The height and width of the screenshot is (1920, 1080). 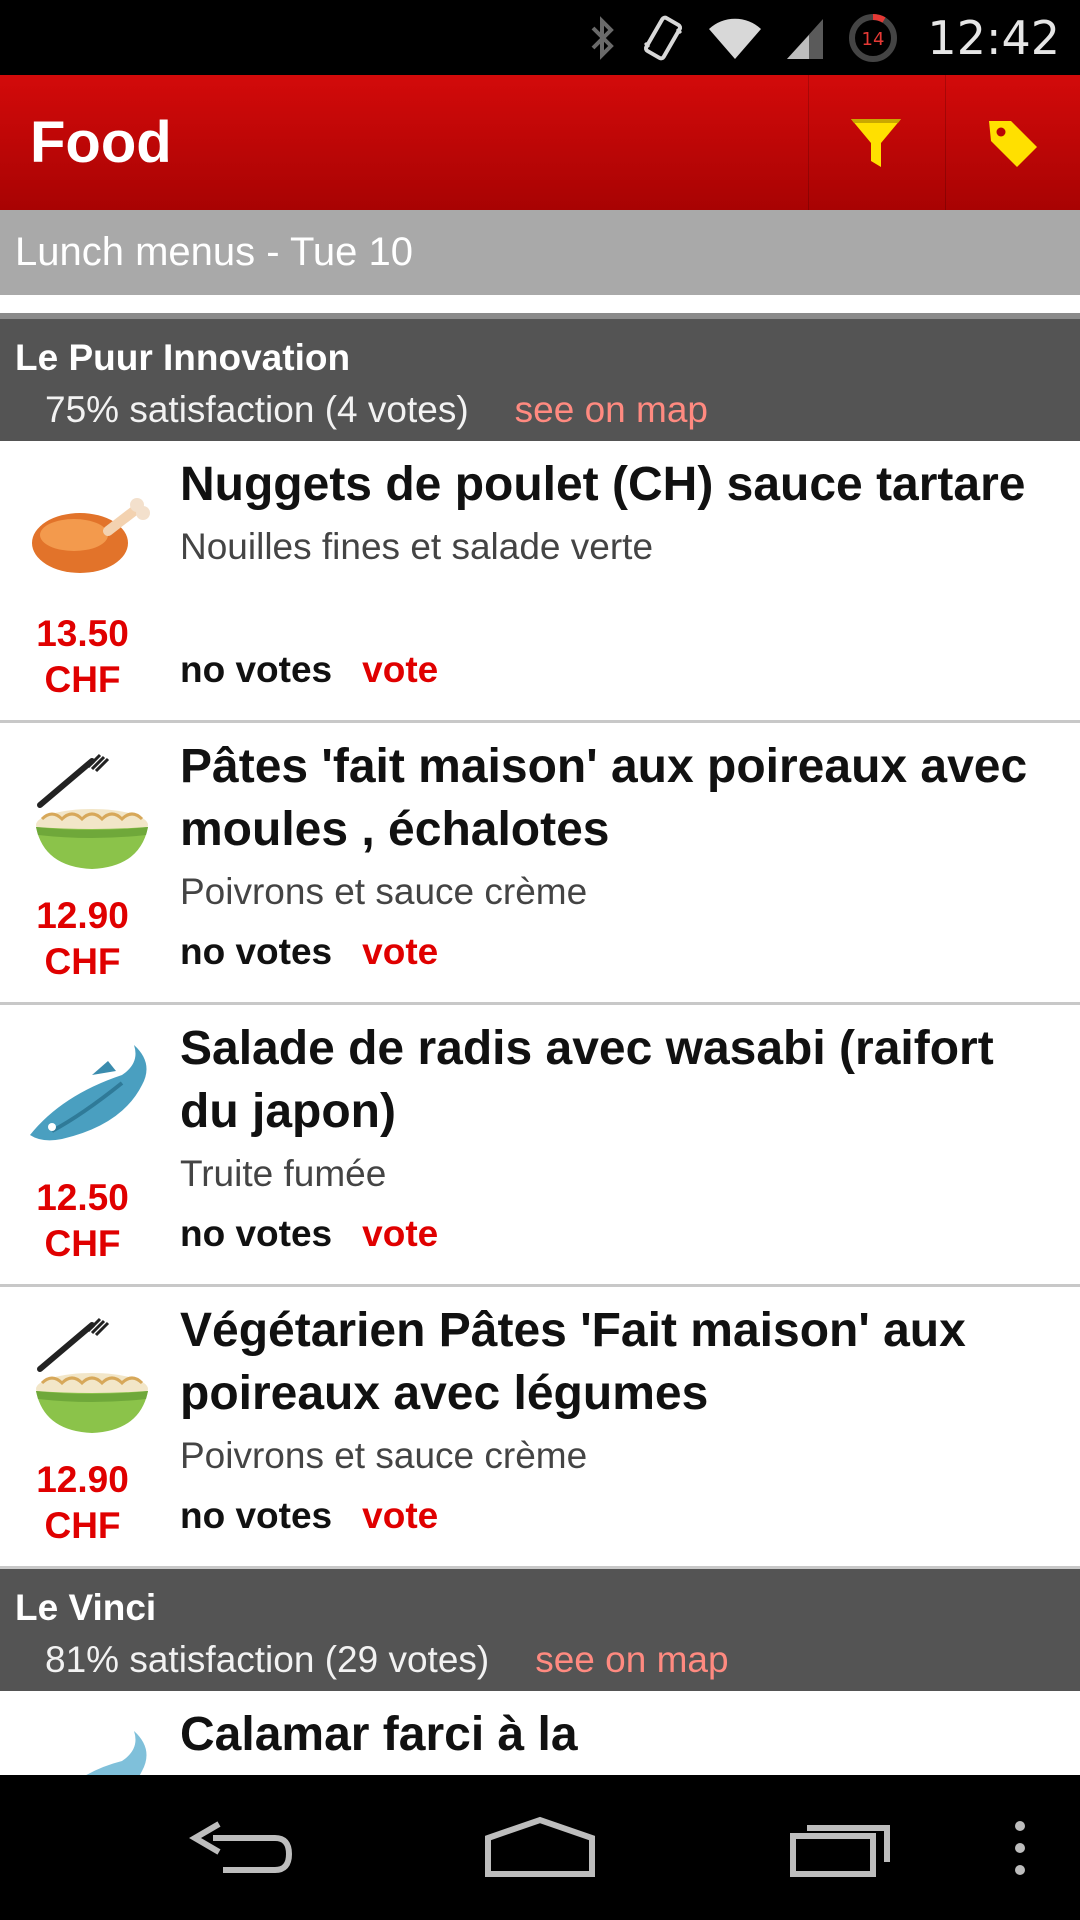 I want to click on filter-button, so click(x=875, y=142).